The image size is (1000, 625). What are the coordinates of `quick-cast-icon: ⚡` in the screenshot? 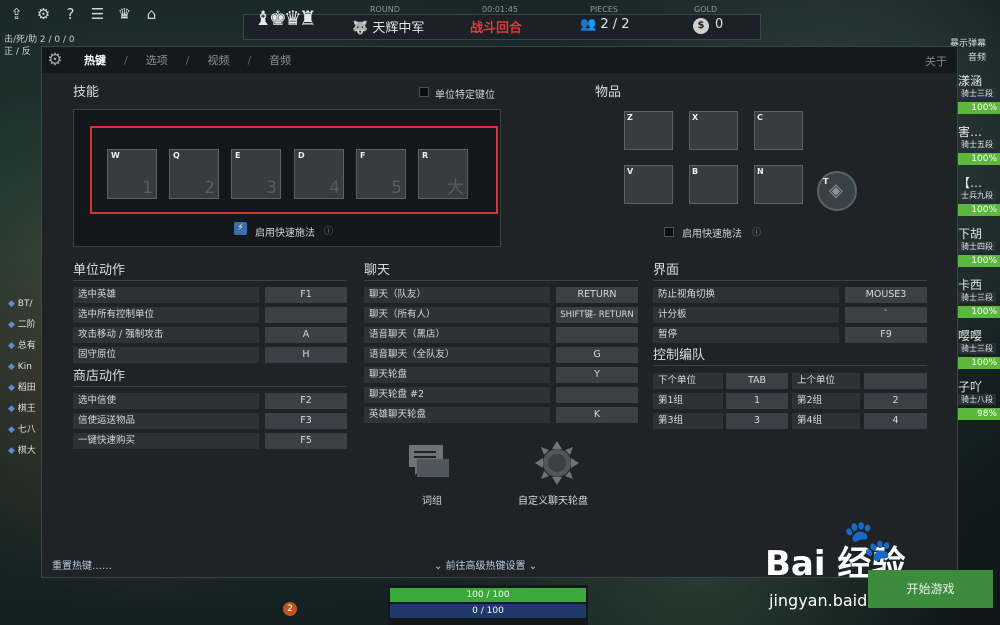 It's located at (240, 228).